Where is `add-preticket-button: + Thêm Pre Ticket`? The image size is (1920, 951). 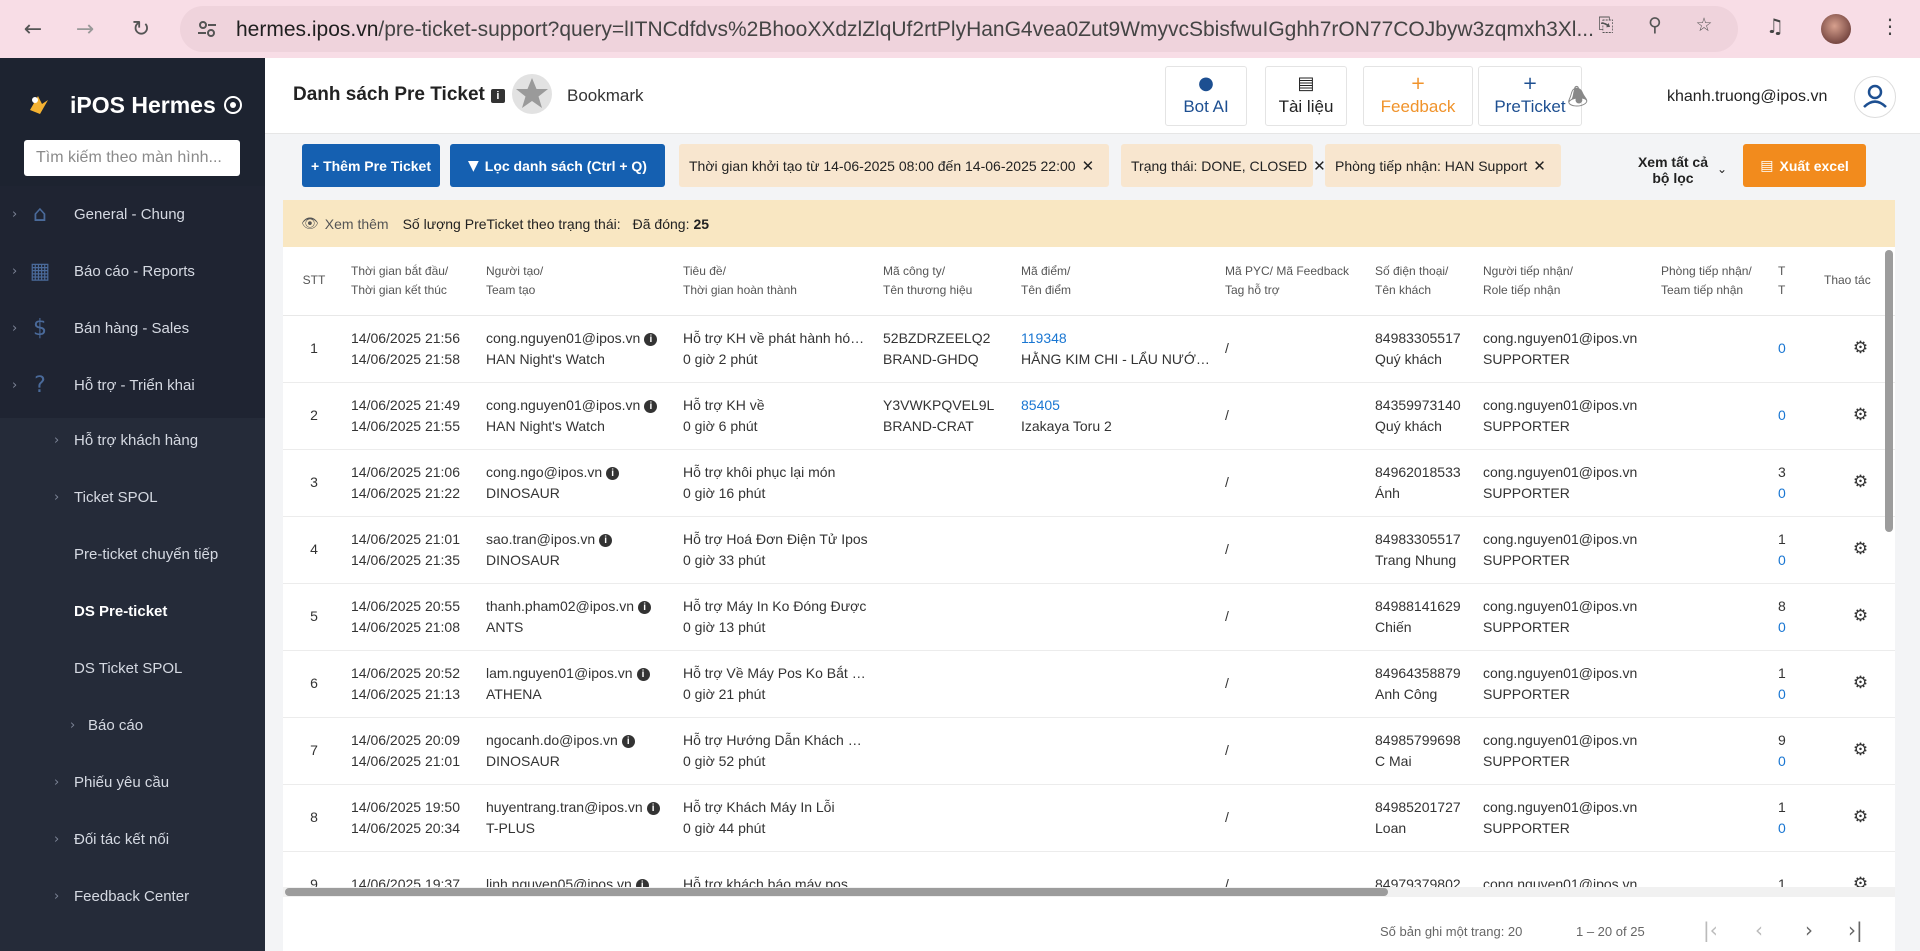
add-preticket-button: + Thêm Pre Ticket is located at coordinates (371, 165).